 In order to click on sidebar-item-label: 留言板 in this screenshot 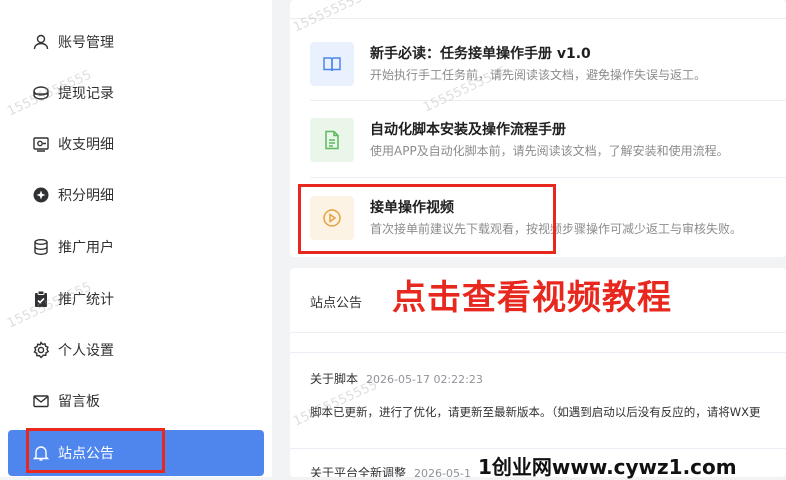, I will do `click(79, 402)`.